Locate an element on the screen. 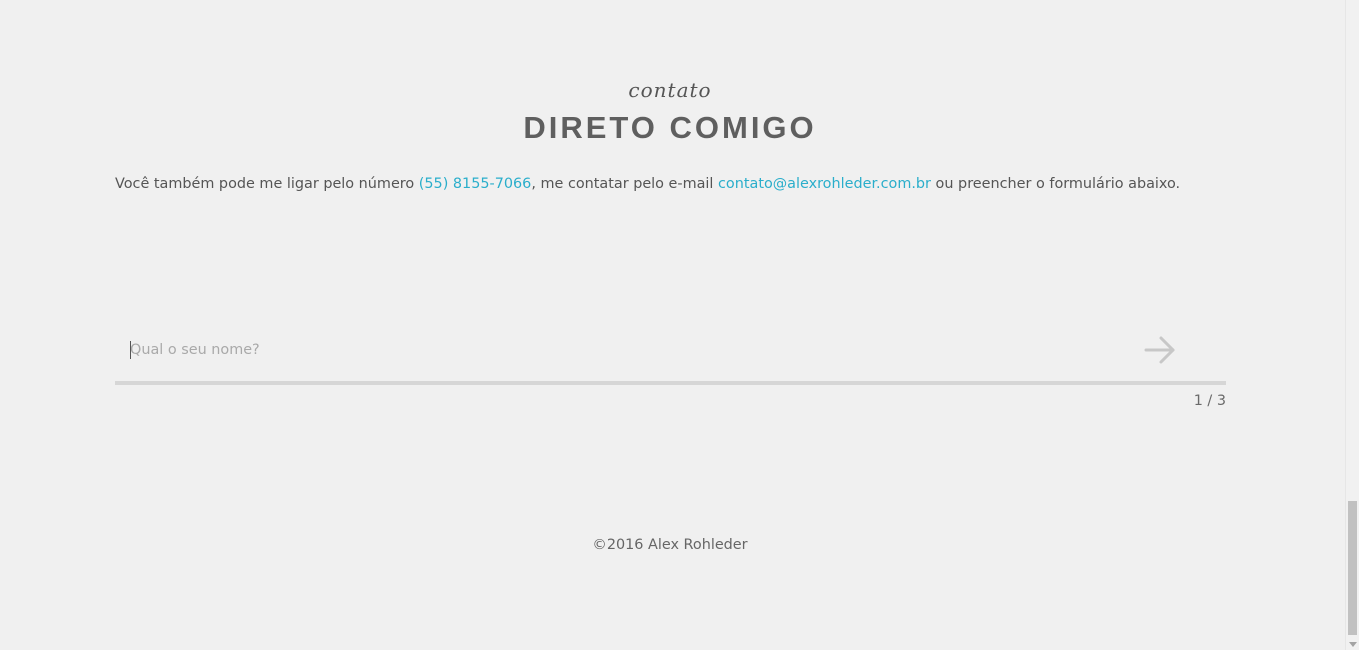 Image resolution: width=1359 pixels, height=650 pixels. text-caret is located at coordinates (130, 350).